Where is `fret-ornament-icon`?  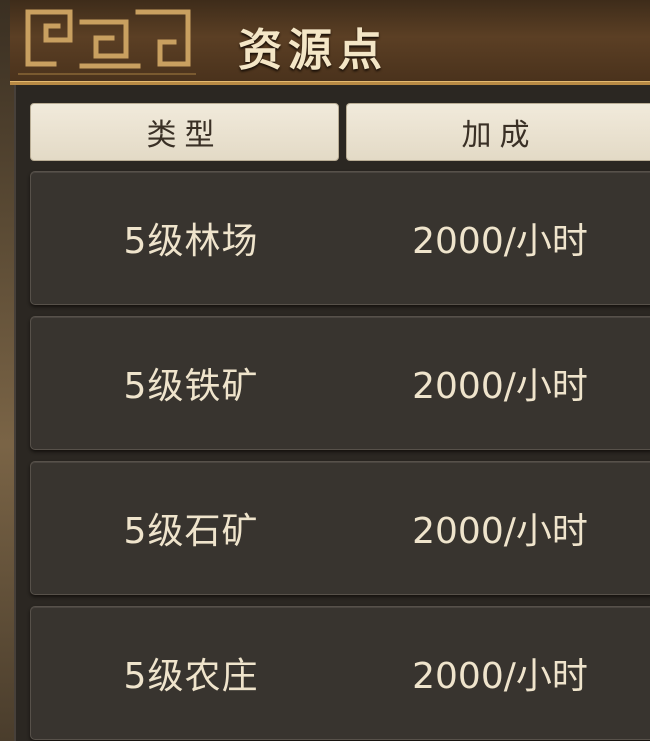 fret-ornament-icon is located at coordinates (107, 42).